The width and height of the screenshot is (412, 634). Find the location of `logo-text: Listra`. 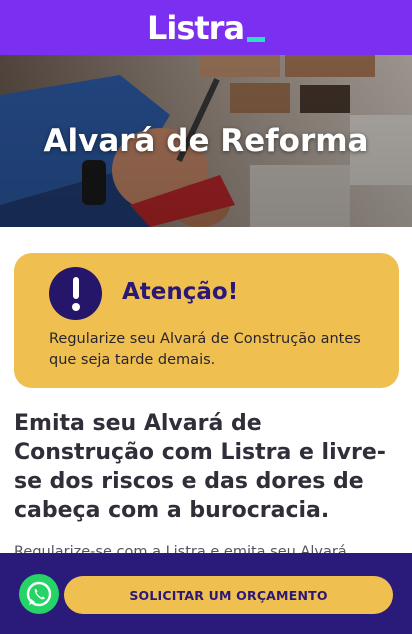

logo-text: Listra is located at coordinates (195, 27).